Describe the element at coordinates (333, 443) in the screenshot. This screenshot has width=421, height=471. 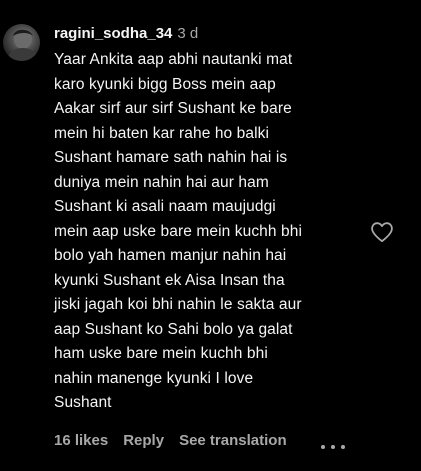
I see `more-options-icon` at that location.